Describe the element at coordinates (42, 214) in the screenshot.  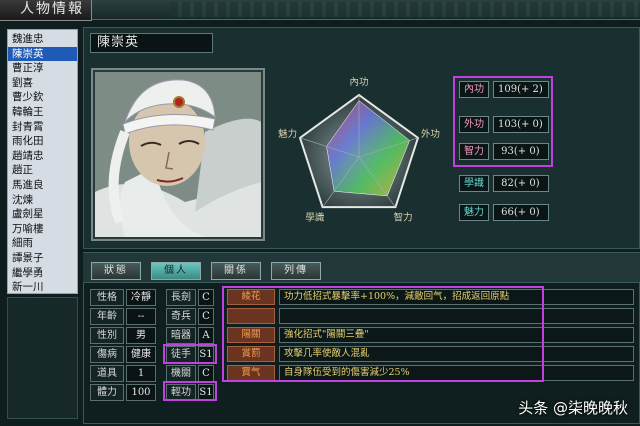
I see `character-list-item: 盧劍星` at that location.